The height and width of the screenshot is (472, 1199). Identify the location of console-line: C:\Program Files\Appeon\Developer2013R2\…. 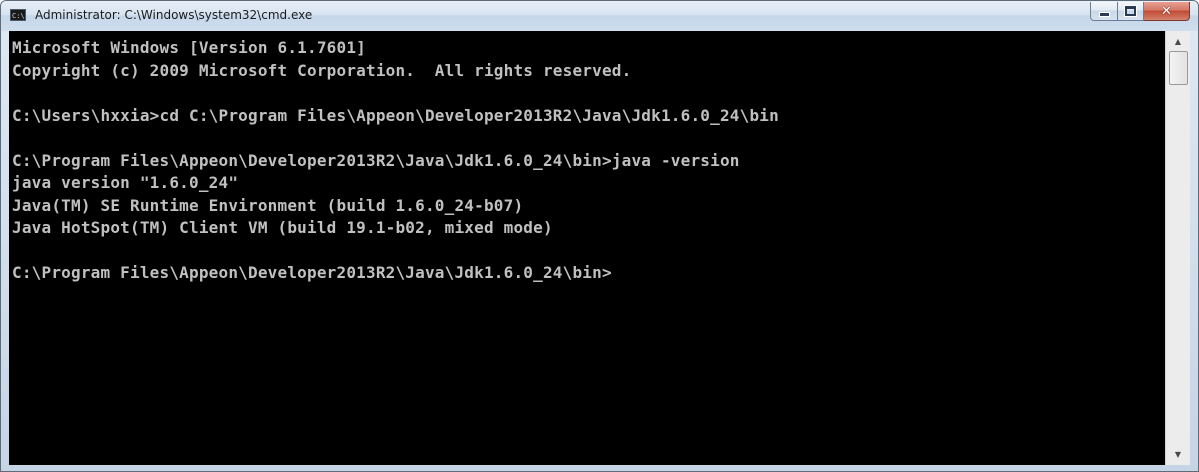
(376, 160).